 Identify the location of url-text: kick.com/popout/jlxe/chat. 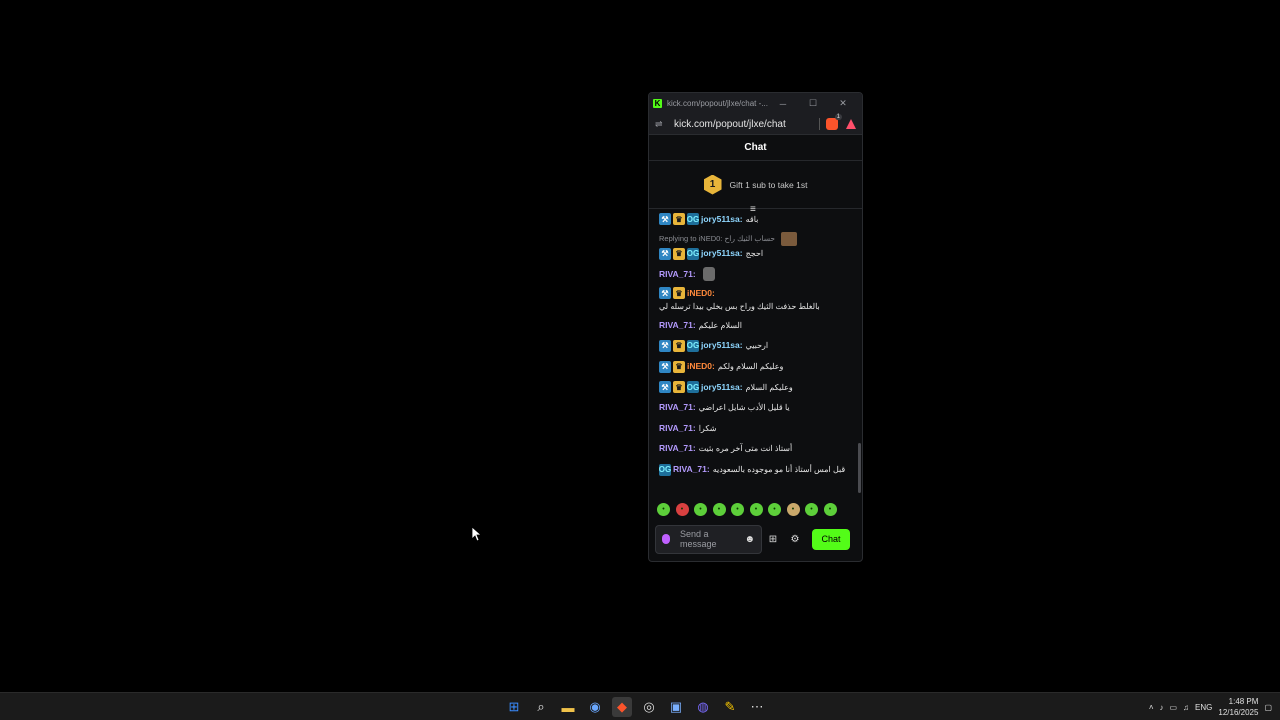
(746, 124).